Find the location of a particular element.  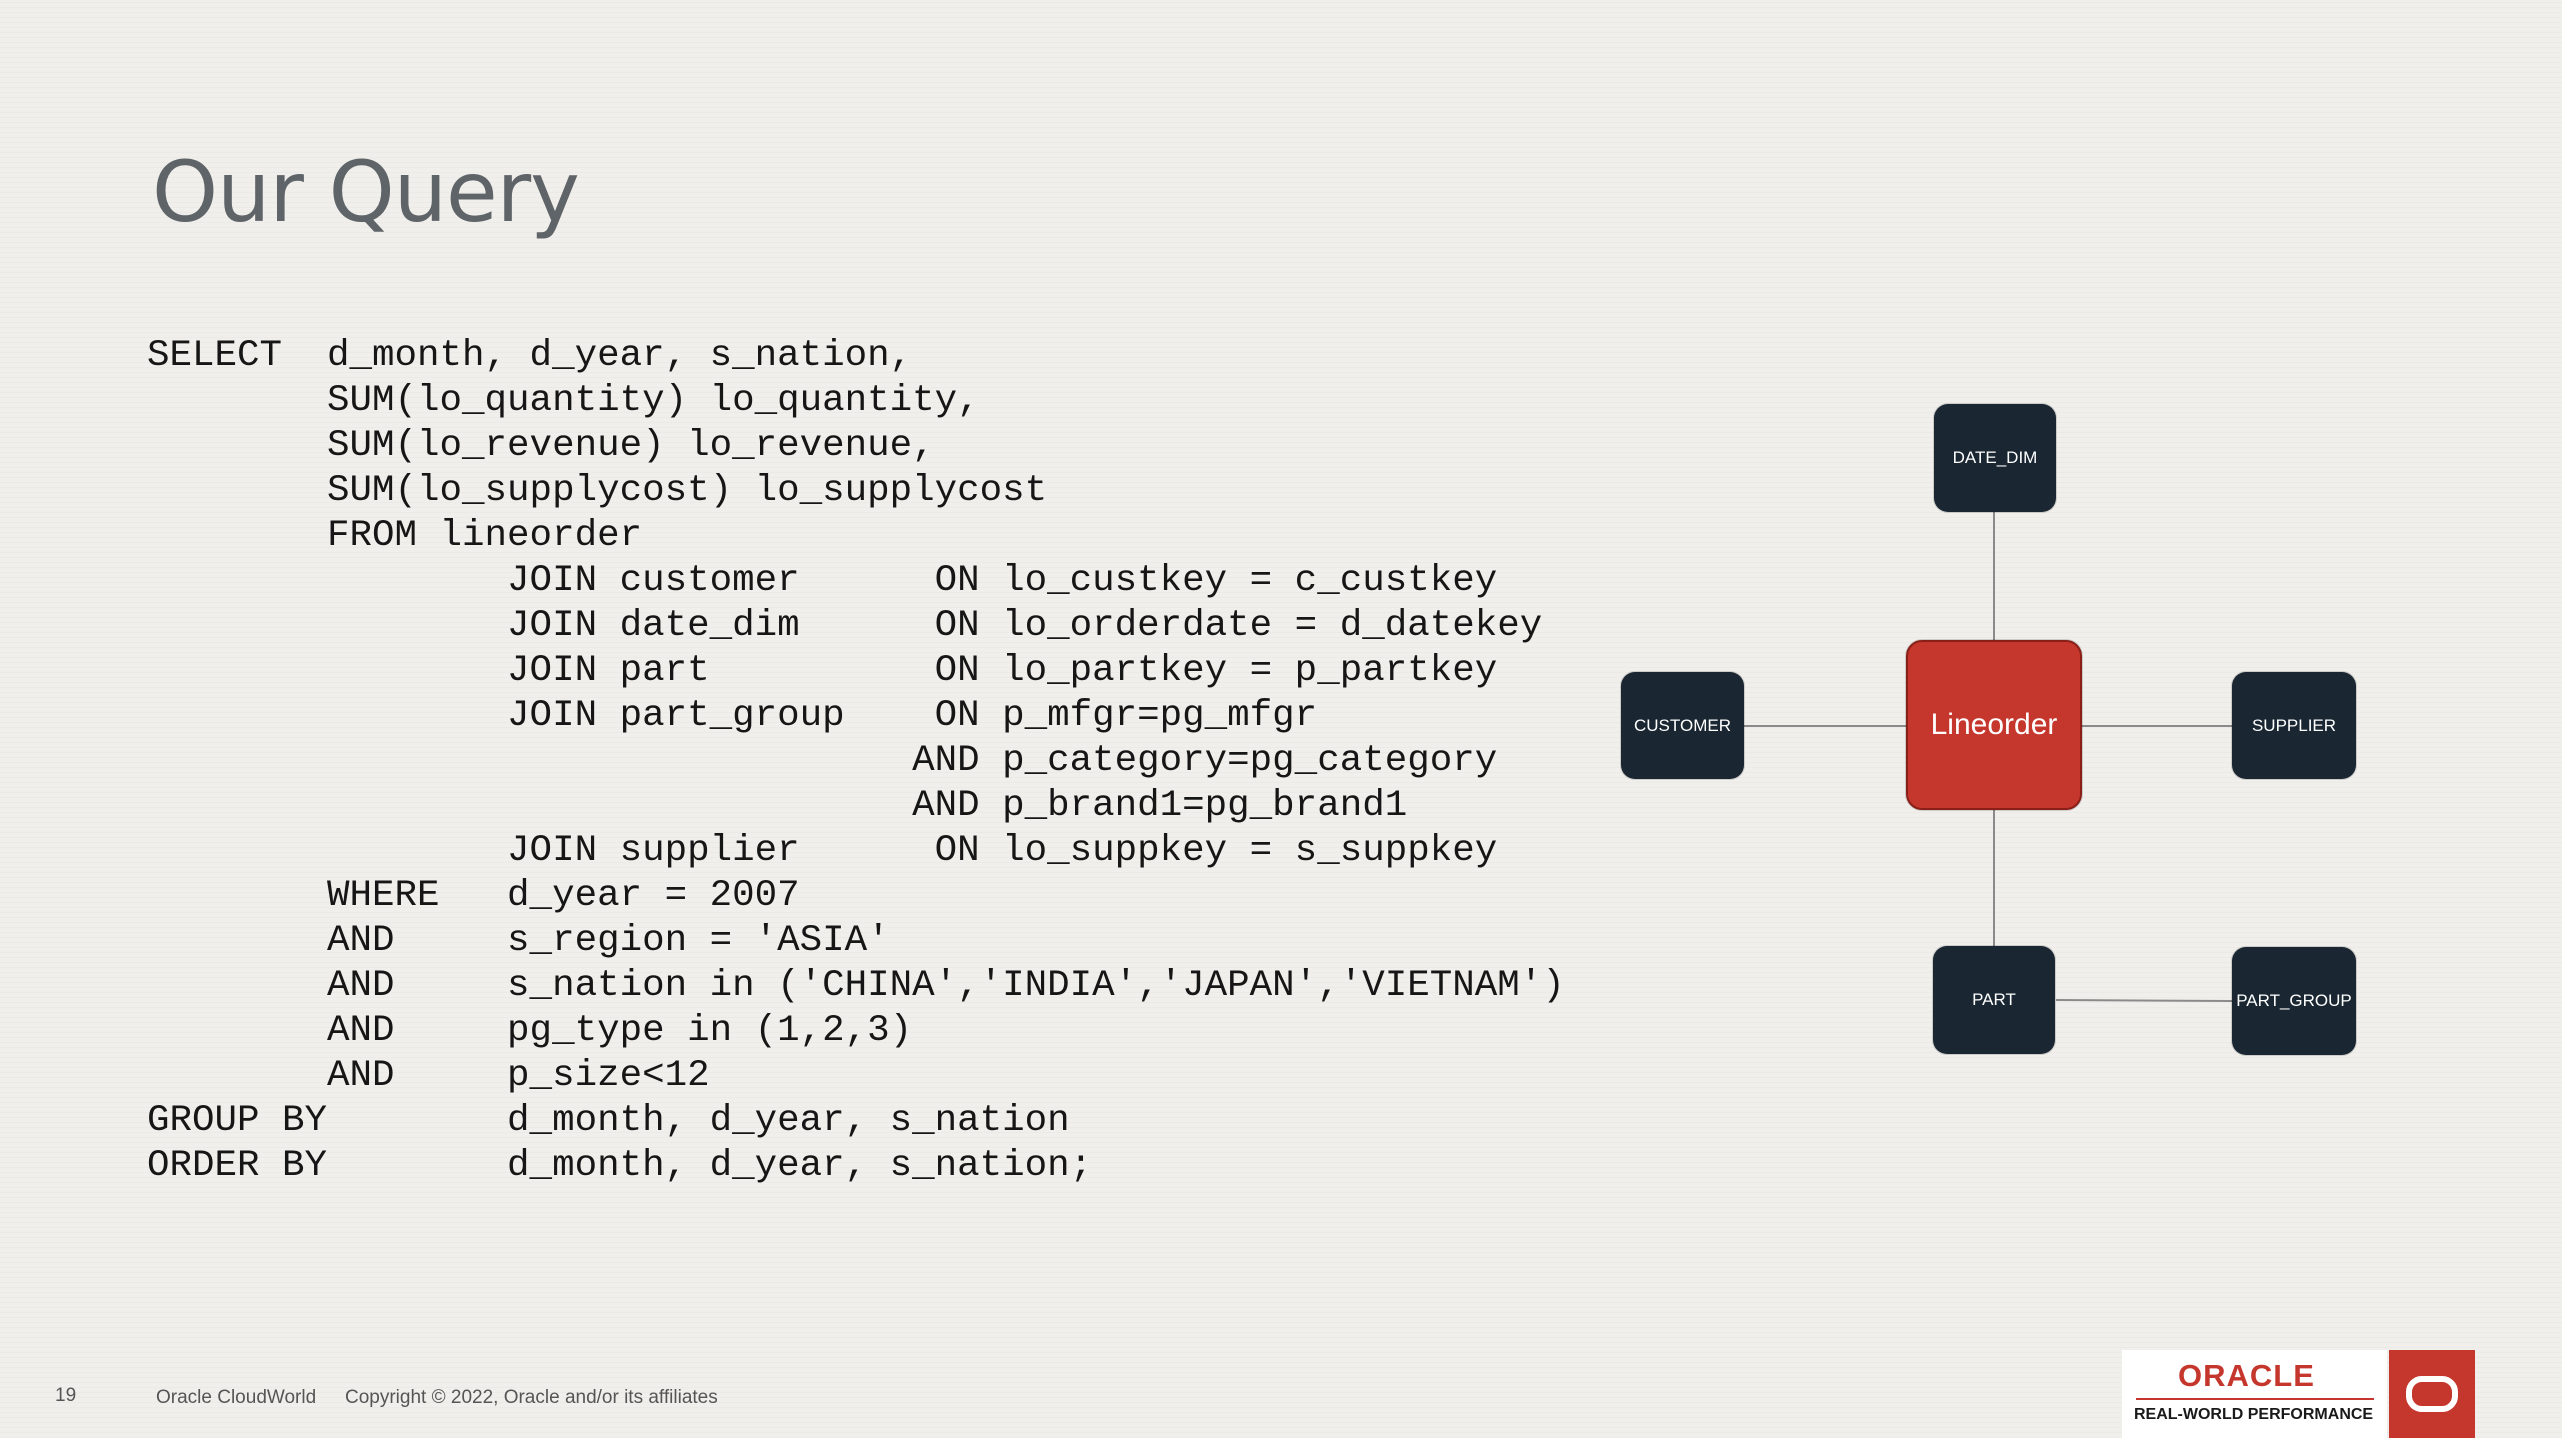

sql-line: WHERE d_year = 2007 is located at coordinates (473, 896).